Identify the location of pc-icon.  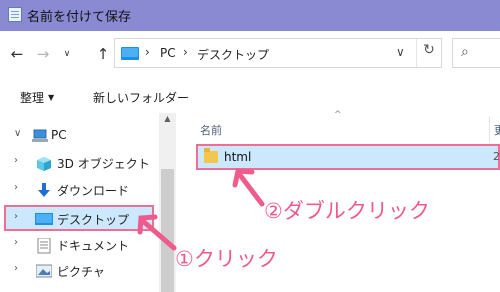
(40, 135).